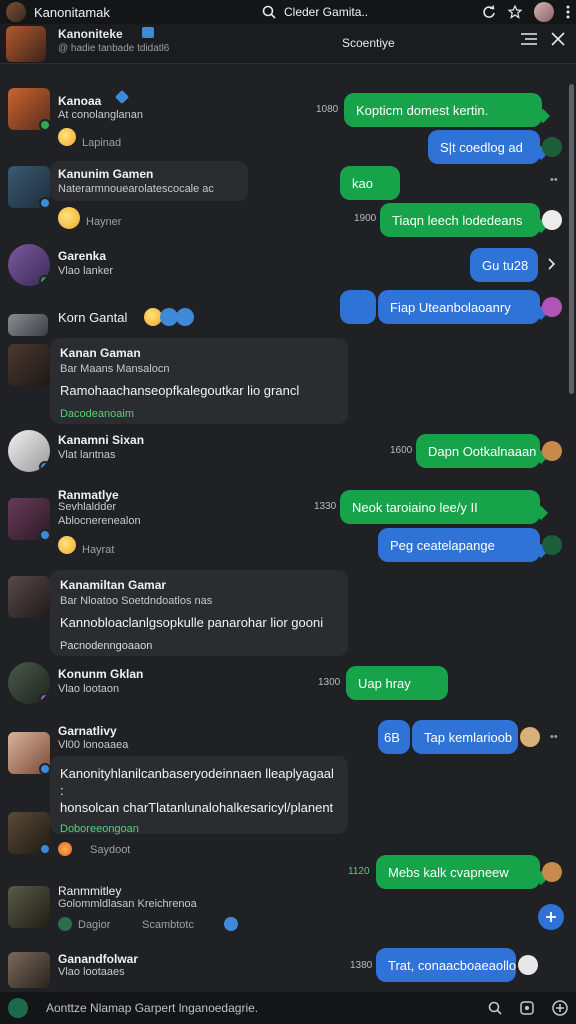  What do you see at coordinates (87, 455) in the screenshot?
I see `message-subtitle: Vlat lantnas` at bounding box center [87, 455].